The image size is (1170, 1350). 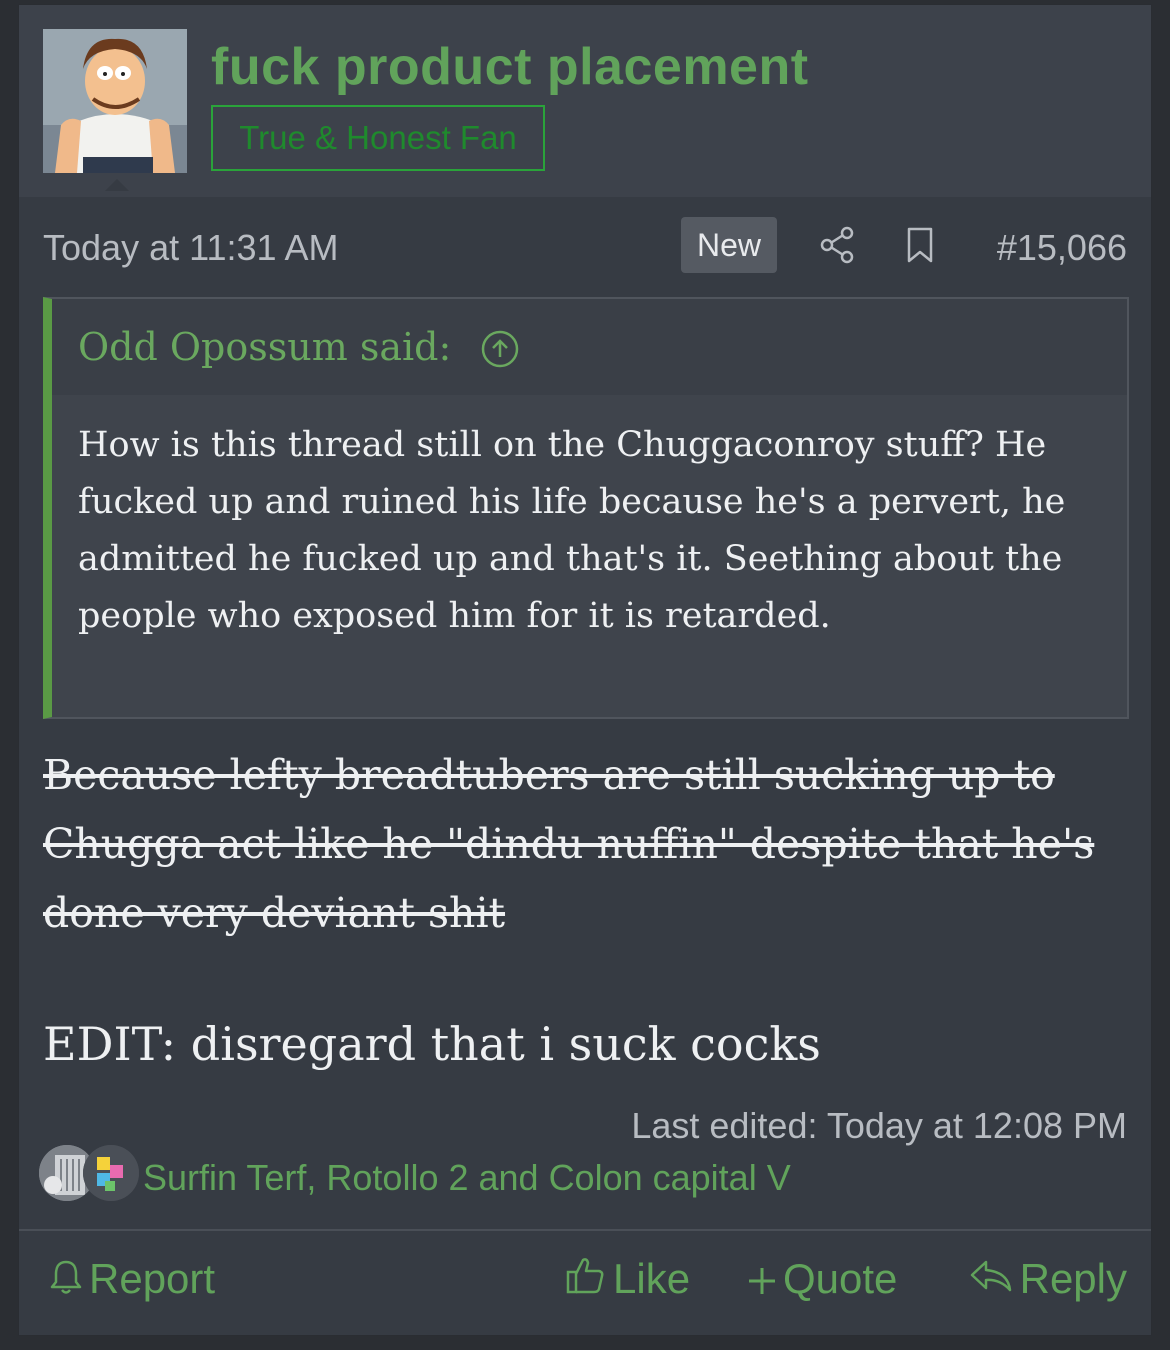 I want to click on post-number-link: #15,066, so click(x=1062, y=248).